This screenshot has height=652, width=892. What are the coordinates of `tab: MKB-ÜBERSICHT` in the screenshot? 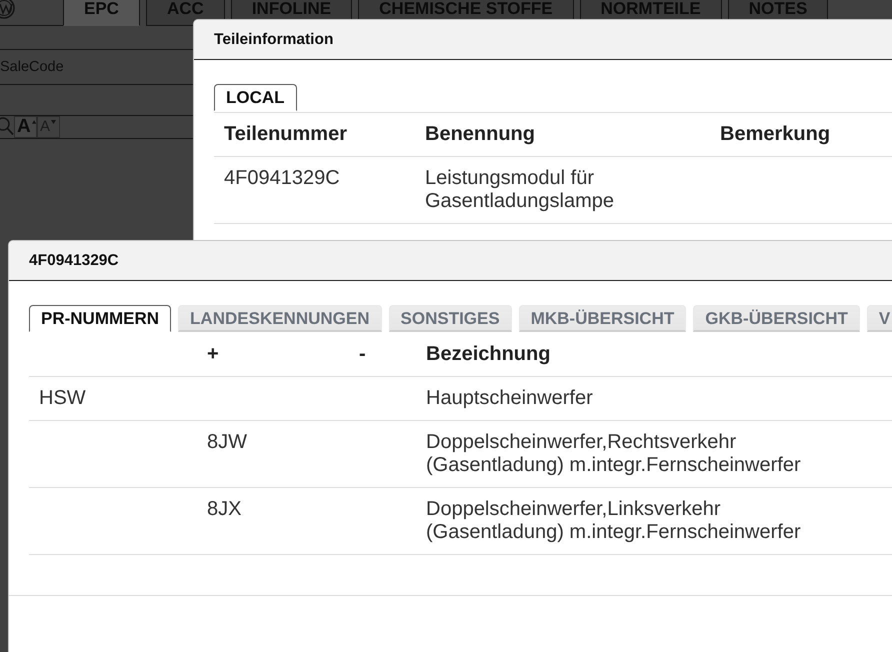 It's located at (602, 318).